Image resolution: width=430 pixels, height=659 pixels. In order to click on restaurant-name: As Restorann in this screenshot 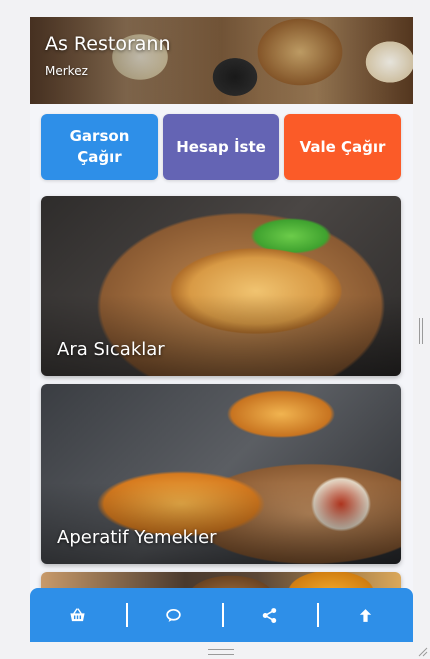, I will do `click(108, 44)`.